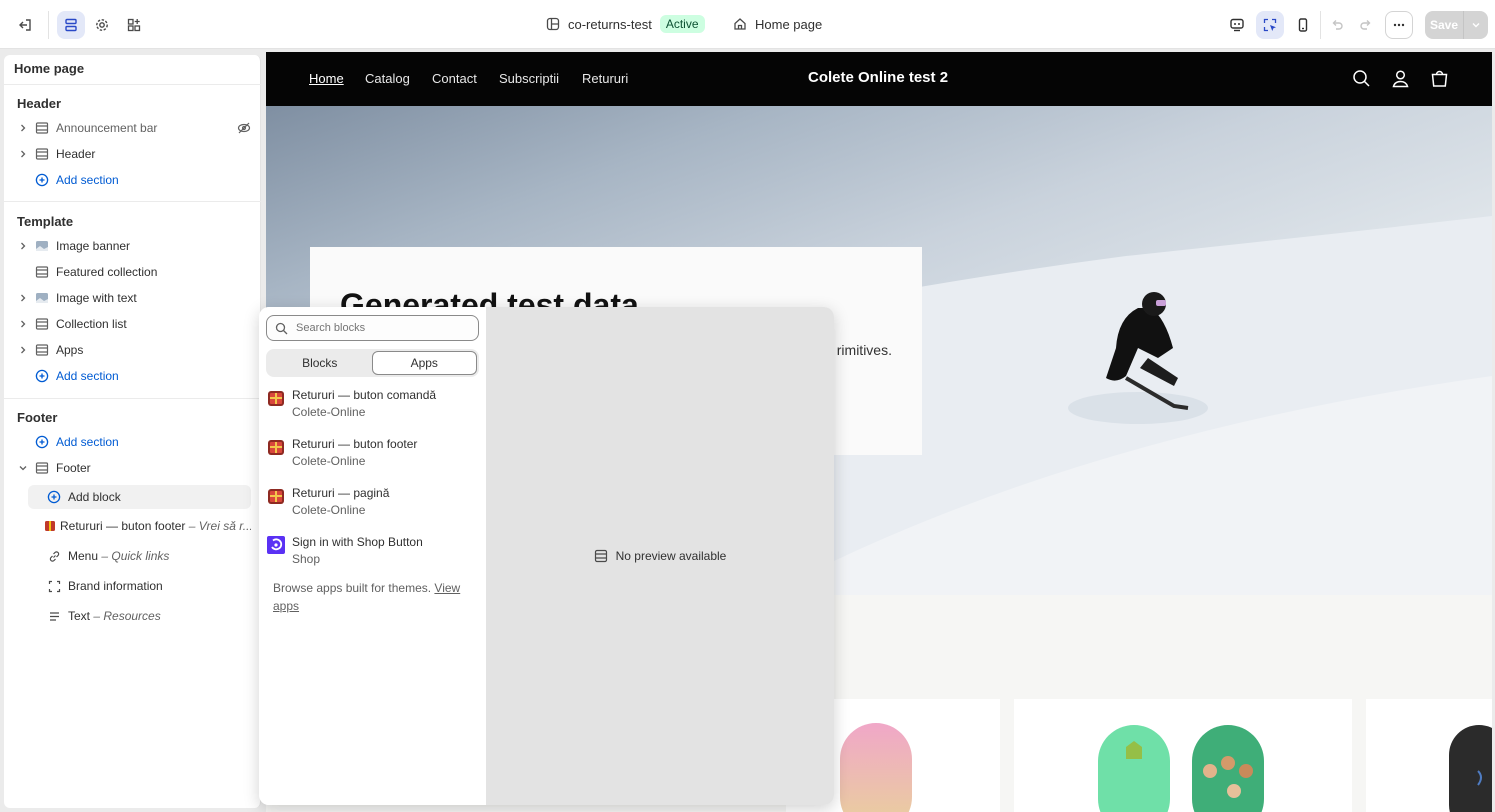 The height and width of the screenshot is (812, 1495). I want to click on sidebar-item-image-with-text: Image with text, so click(132, 298).